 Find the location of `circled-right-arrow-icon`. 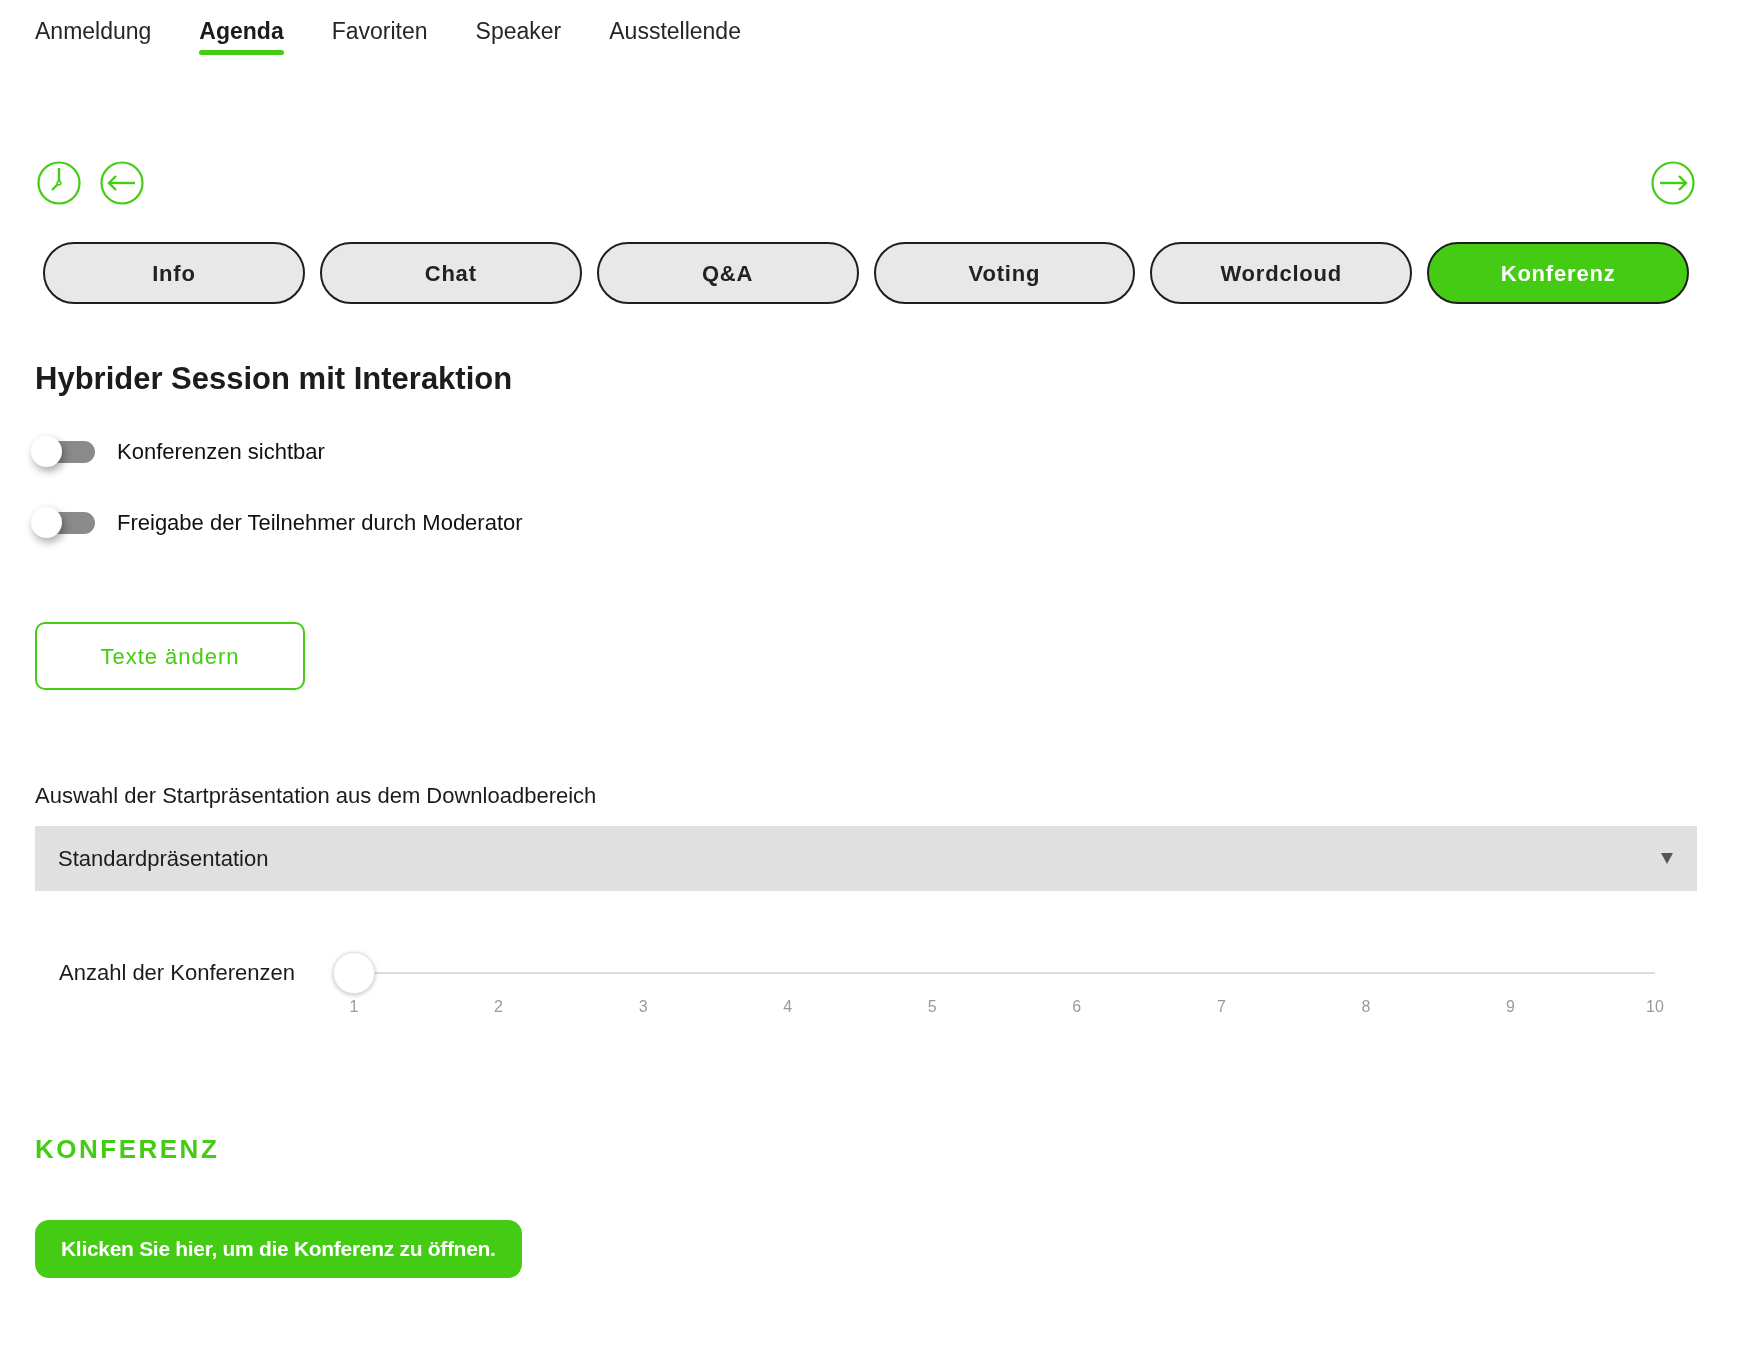

circled-right-arrow-icon is located at coordinates (1673, 183).